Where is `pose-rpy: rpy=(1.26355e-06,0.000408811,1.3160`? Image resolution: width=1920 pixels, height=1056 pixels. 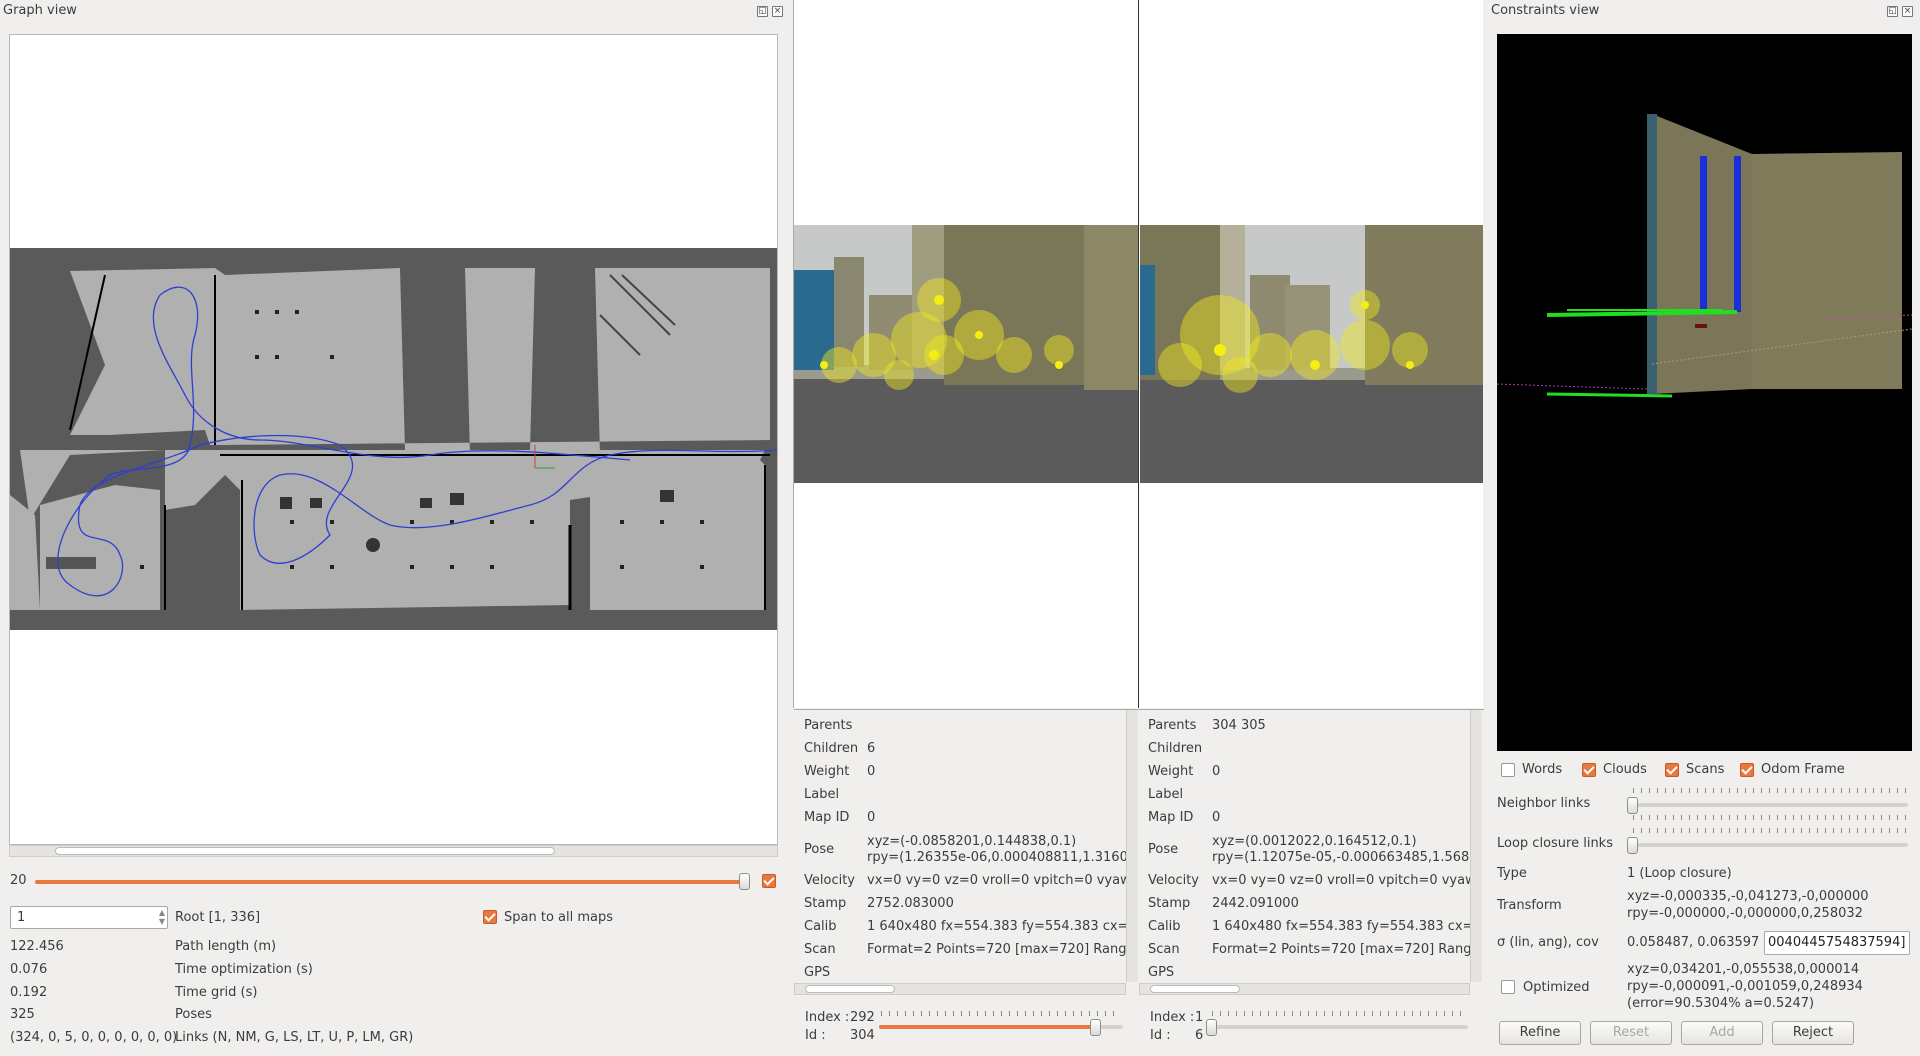 pose-rpy: rpy=(1.26355e-06,0.000408811,1.3160 is located at coordinates (996, 857).